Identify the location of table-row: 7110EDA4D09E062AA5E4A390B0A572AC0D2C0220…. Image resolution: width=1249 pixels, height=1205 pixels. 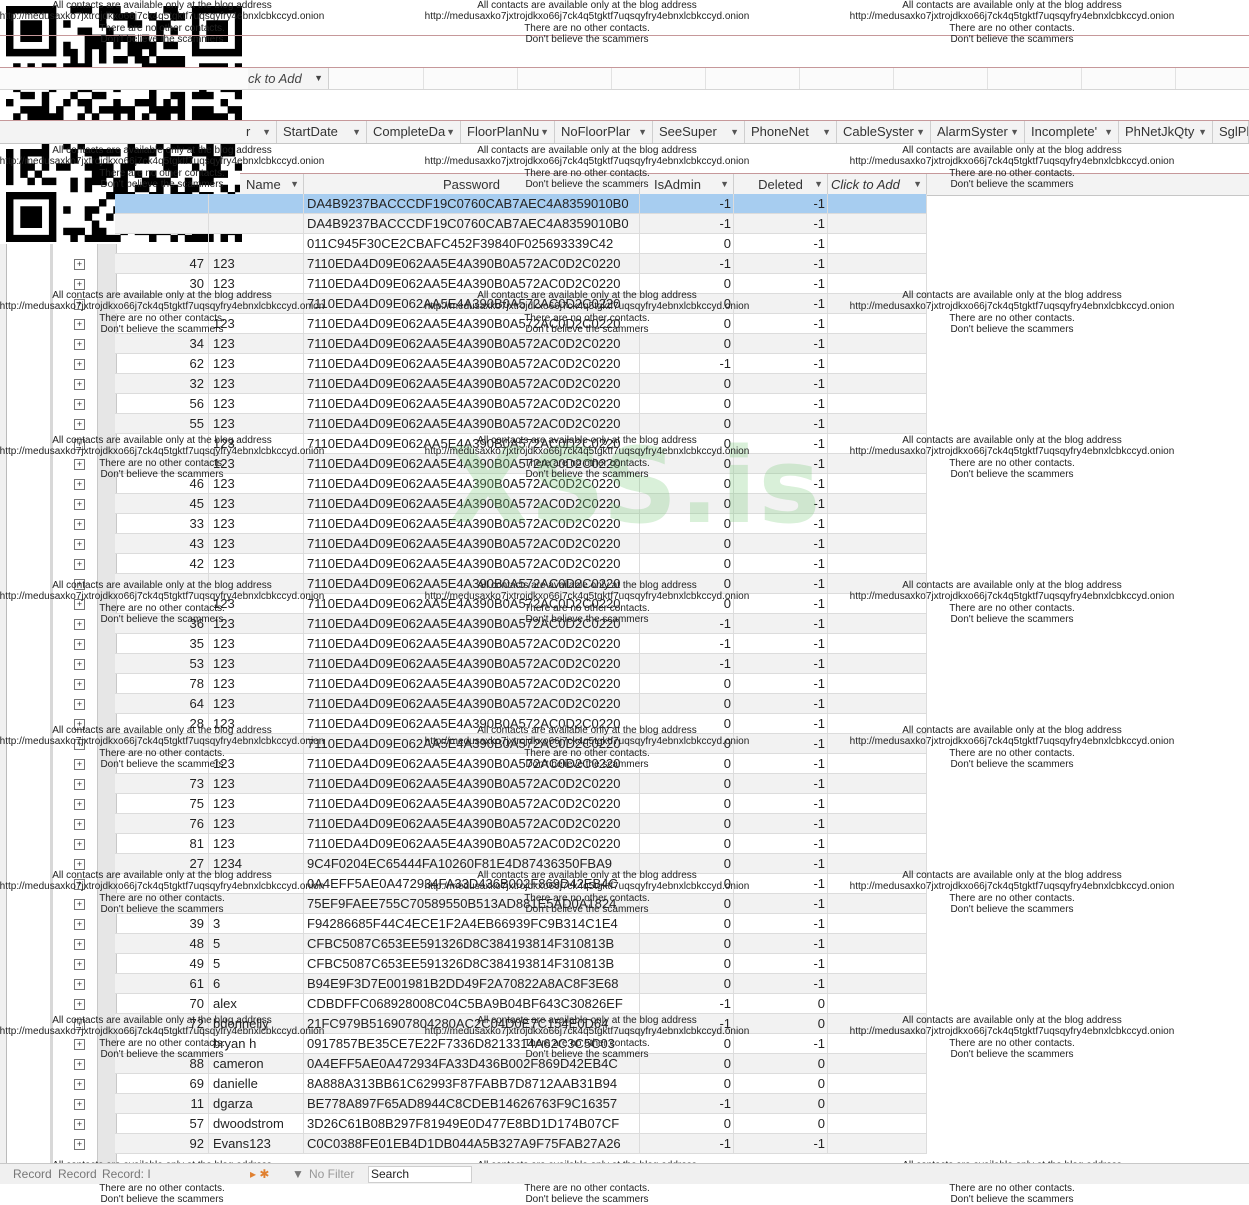
(624, 584).